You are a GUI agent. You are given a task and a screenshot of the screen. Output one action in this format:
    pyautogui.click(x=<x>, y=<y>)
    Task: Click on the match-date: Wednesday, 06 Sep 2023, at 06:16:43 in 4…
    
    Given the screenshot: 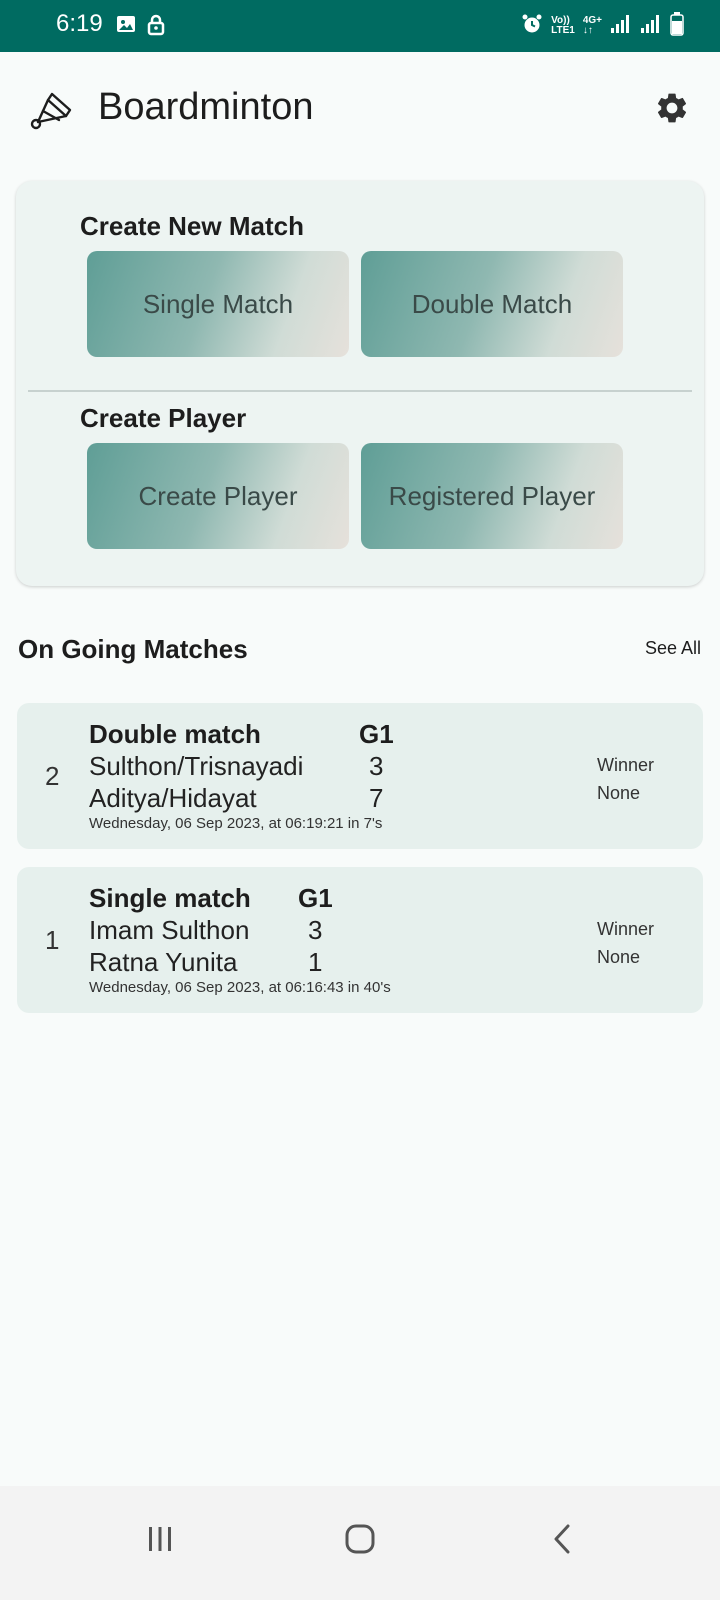 What is the action you would take?
    pyautogui.click(x=240, y=987)
    